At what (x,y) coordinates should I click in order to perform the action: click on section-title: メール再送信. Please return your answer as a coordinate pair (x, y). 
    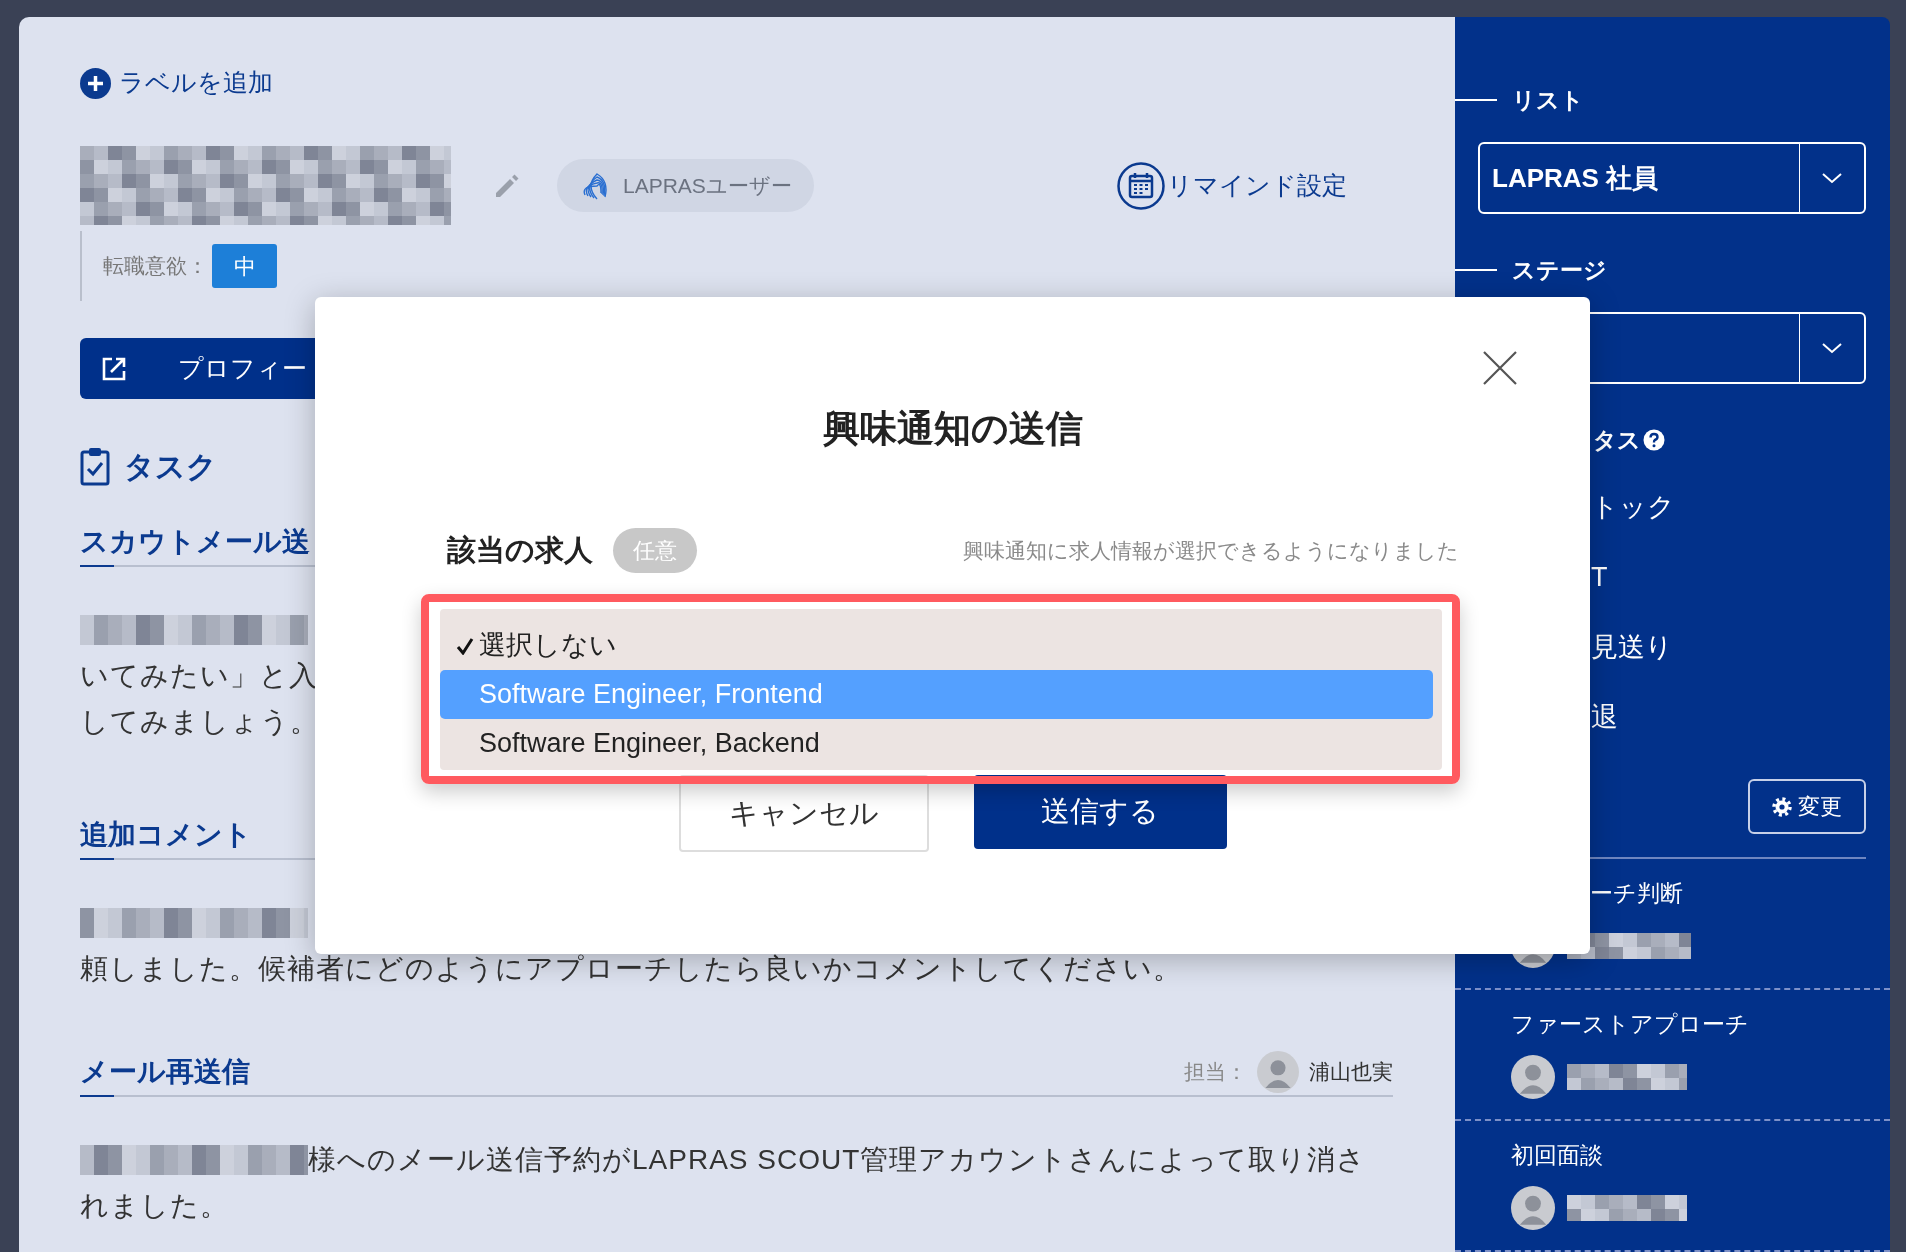
    Looking at the image, I should click on (165, 1072).